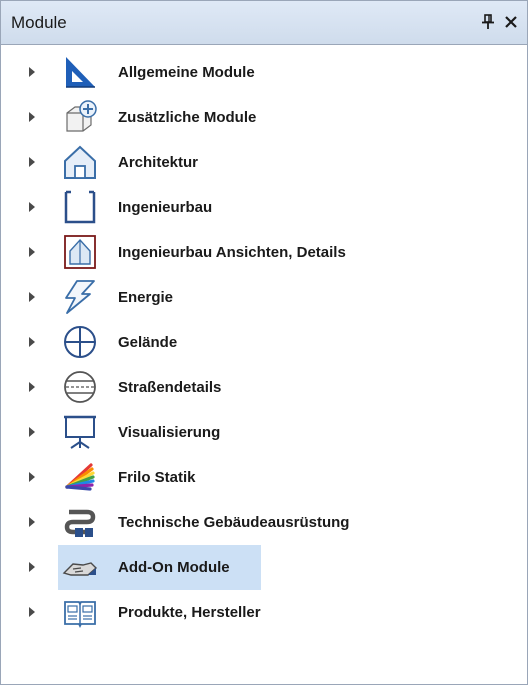 The height and width of the screenshot is (685, 528). Describe the element at coordinates (488, 22) in the screenshot. I see `pin-icon` at that location.